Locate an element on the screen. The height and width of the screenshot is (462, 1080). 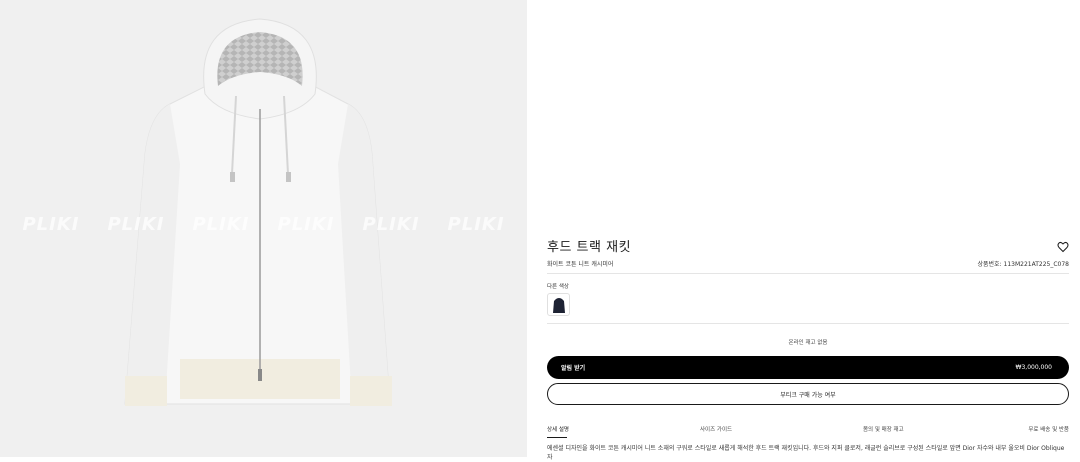
product-tabs: 상세 설명 사이즈 가이드 몸의 및 매장 재고 무료 배송 및 반품 is located at coordinates (808, 432).